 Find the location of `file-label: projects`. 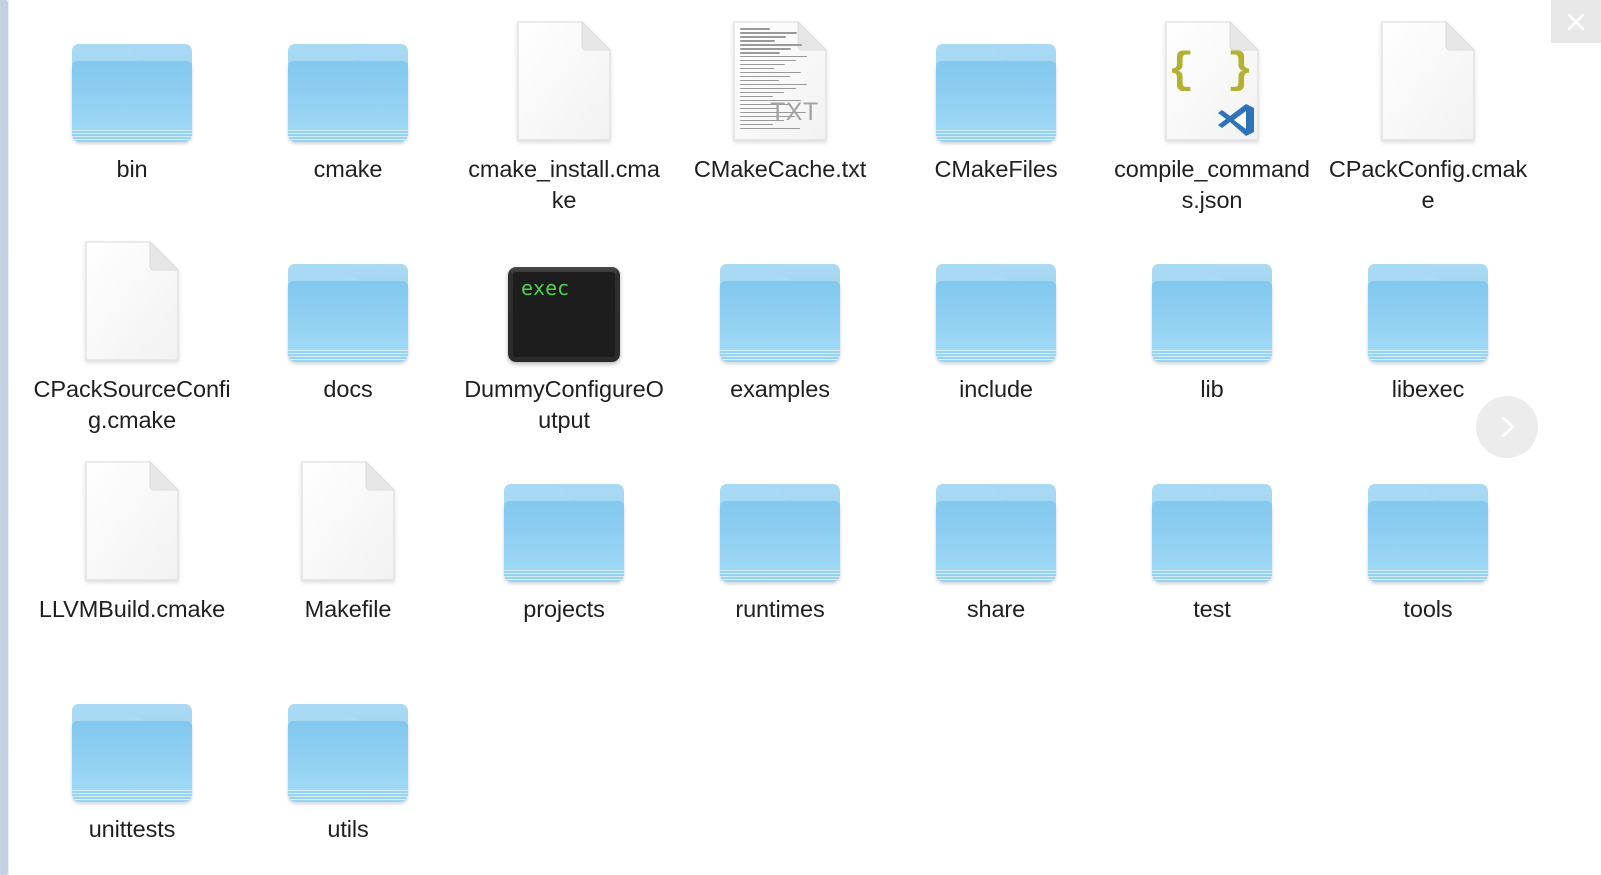

file-label: projects is located at coordinates (564, 609).